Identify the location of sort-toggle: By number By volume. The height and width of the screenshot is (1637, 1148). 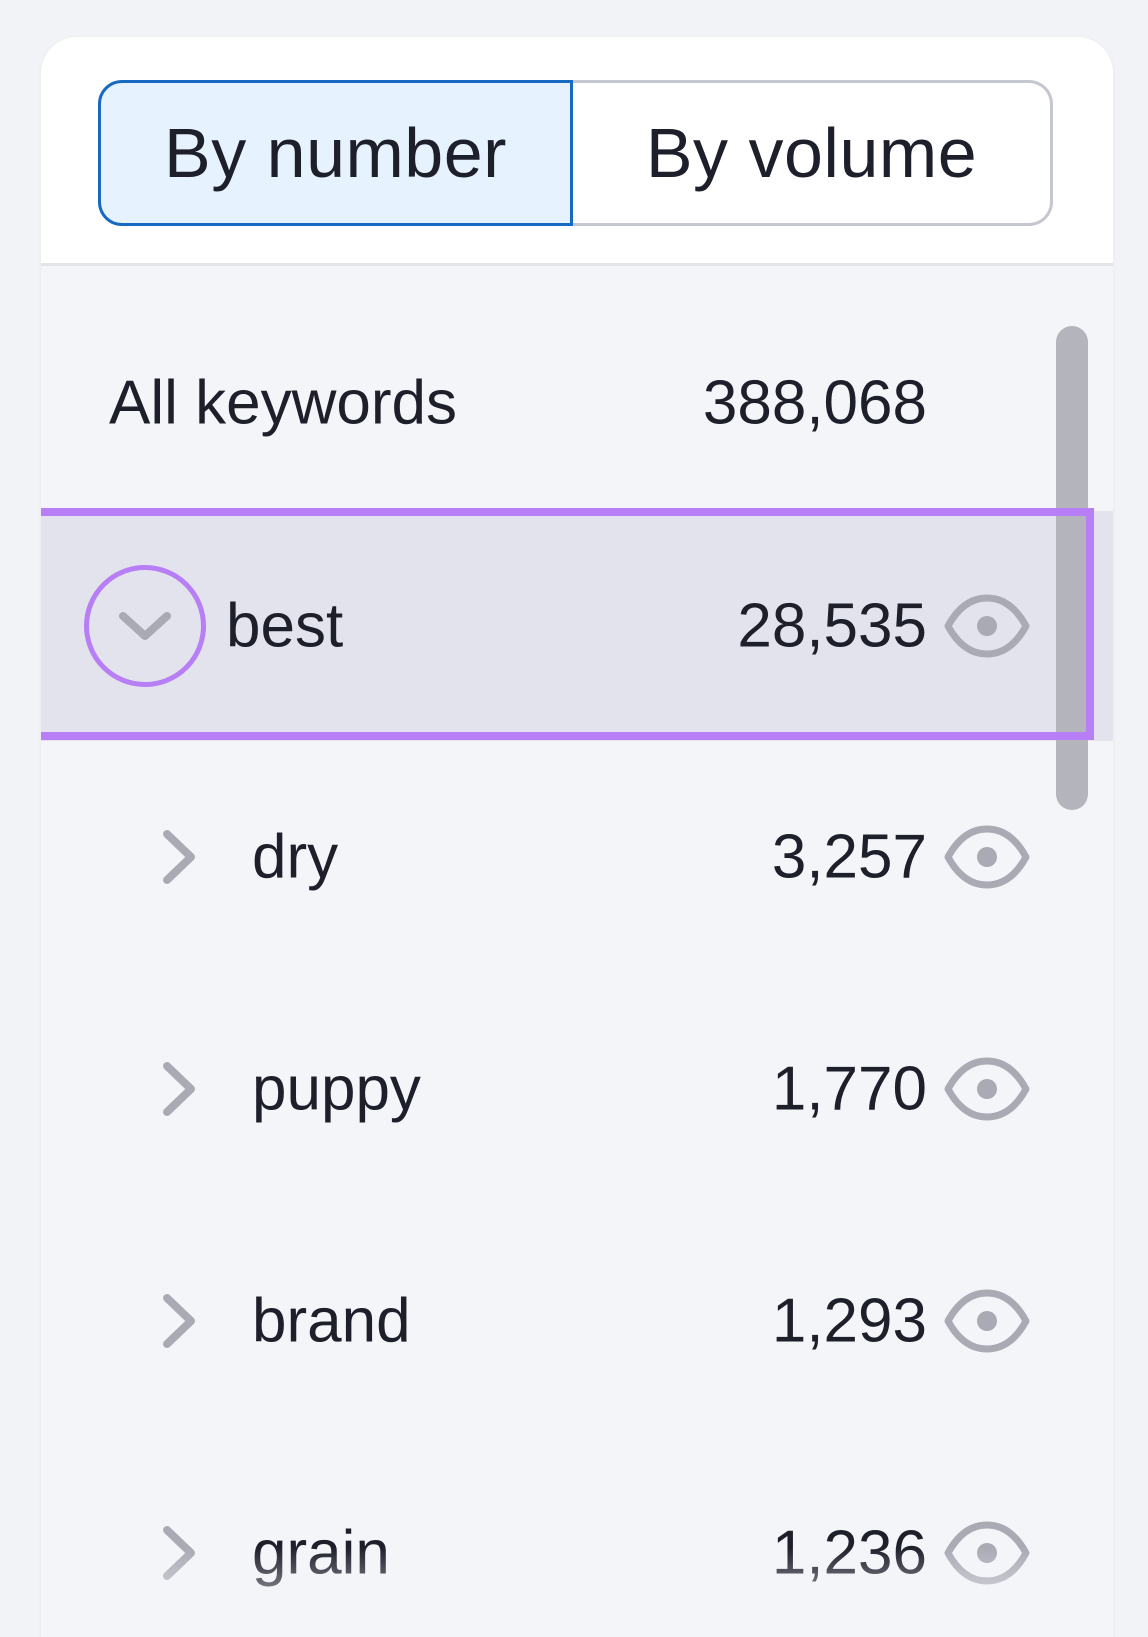
(575, 153).